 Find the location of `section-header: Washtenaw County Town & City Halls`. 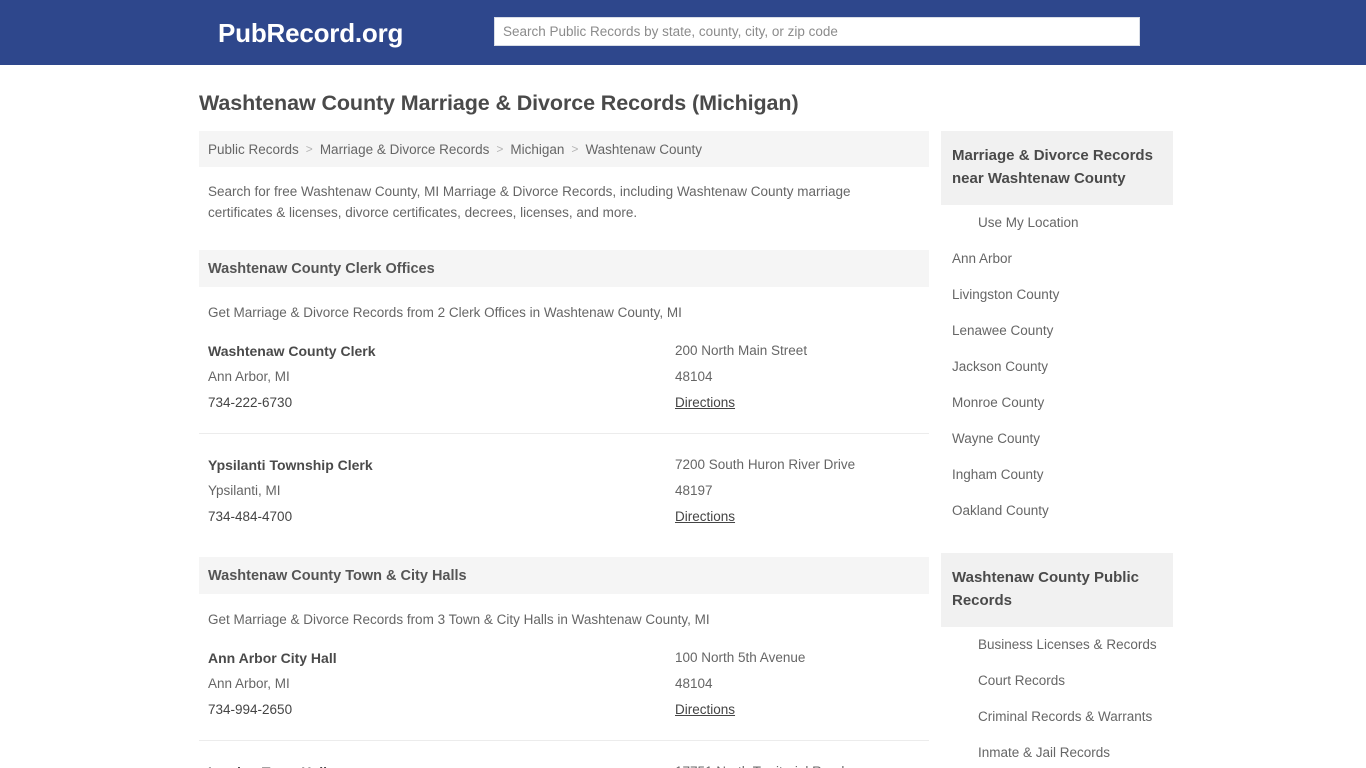

section-header: Washtenaw County Town & City Halls is located at coordinates (564, 575).